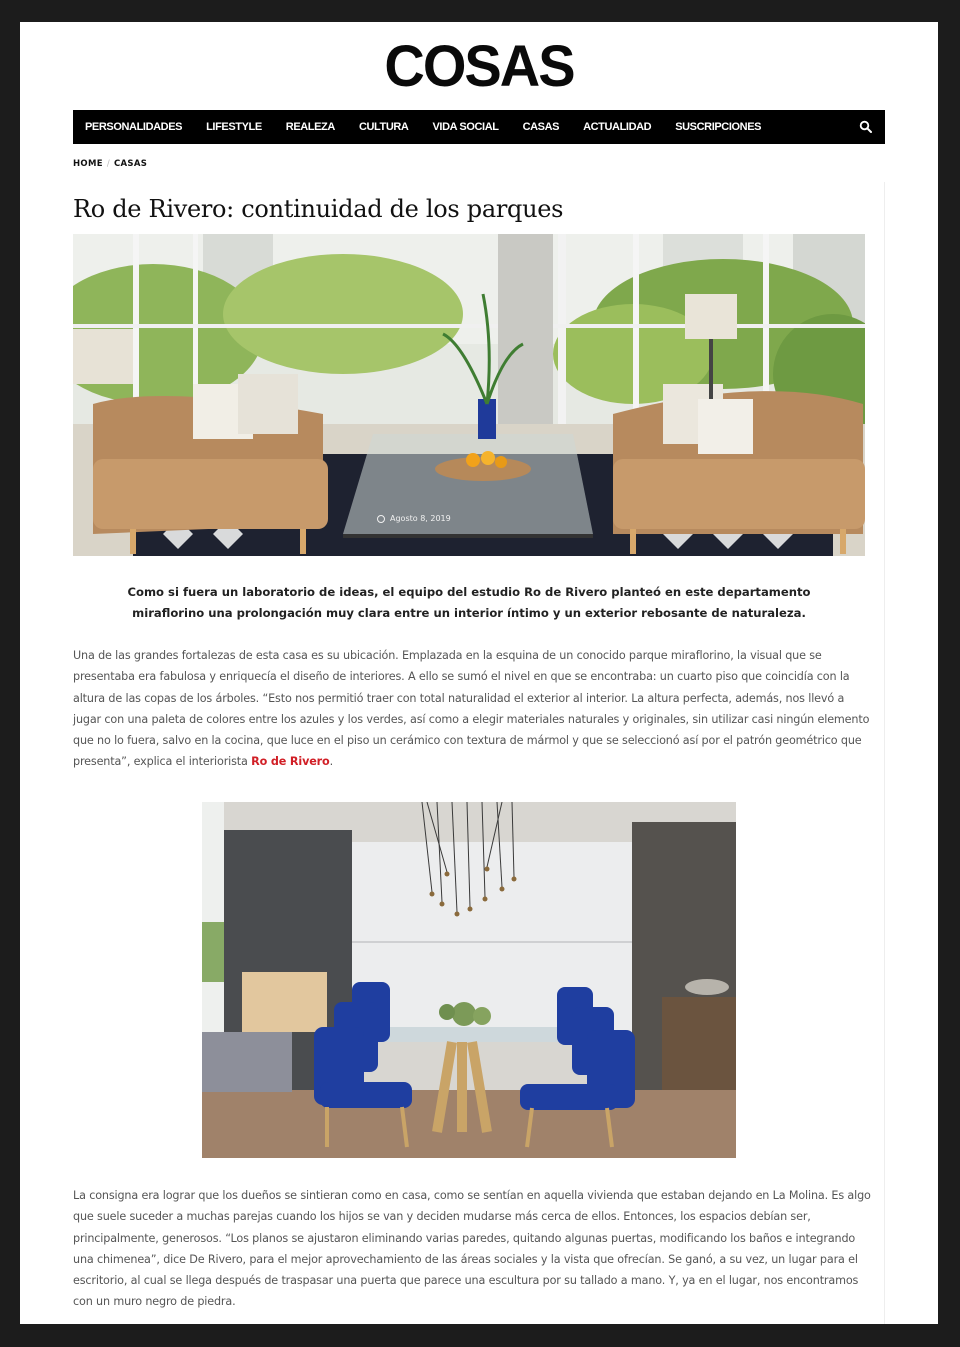 The image size is (960, 1347). What do you see at coordinates (541, 127) in the screenshot?
I see `nav-item-casas: CASAS` at bounding box center [541, 127].